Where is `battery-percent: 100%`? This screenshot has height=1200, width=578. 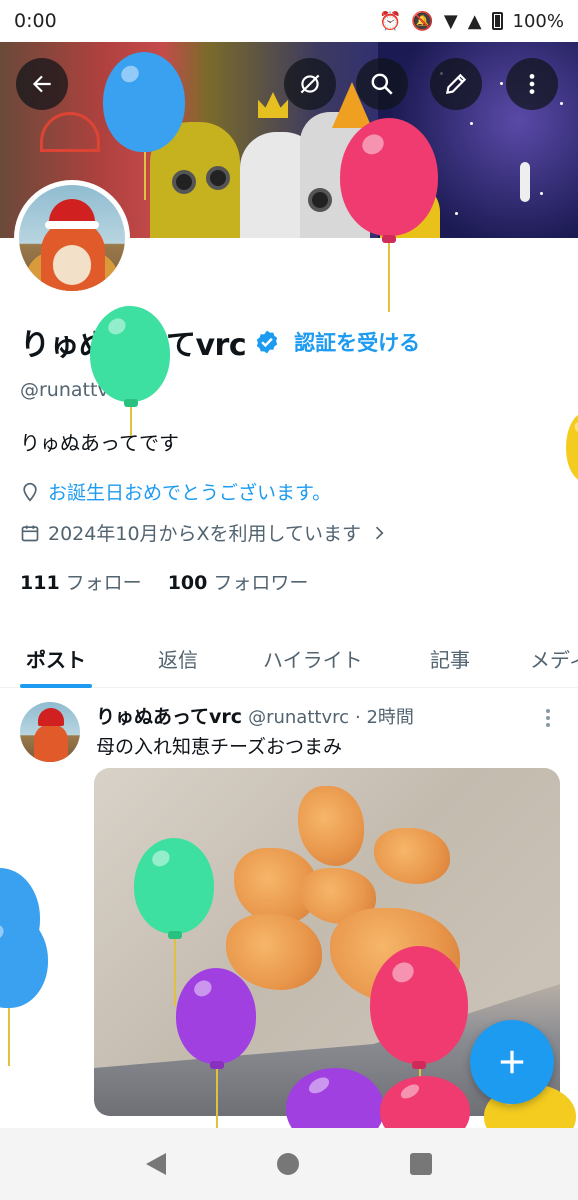 battery-percent: 100% is located at coordinates (538, 21).